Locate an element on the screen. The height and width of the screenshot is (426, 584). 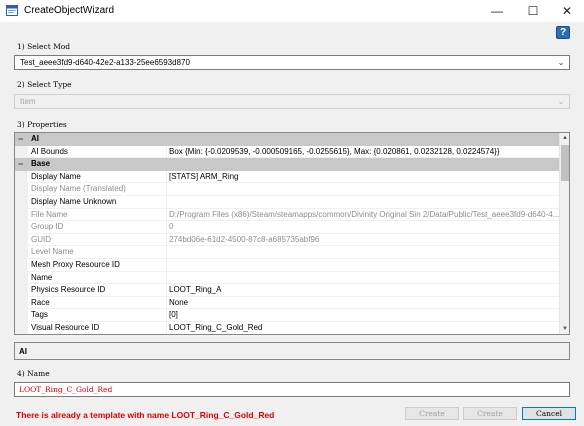
property-name: File Name is located at coordinates (49, 214).